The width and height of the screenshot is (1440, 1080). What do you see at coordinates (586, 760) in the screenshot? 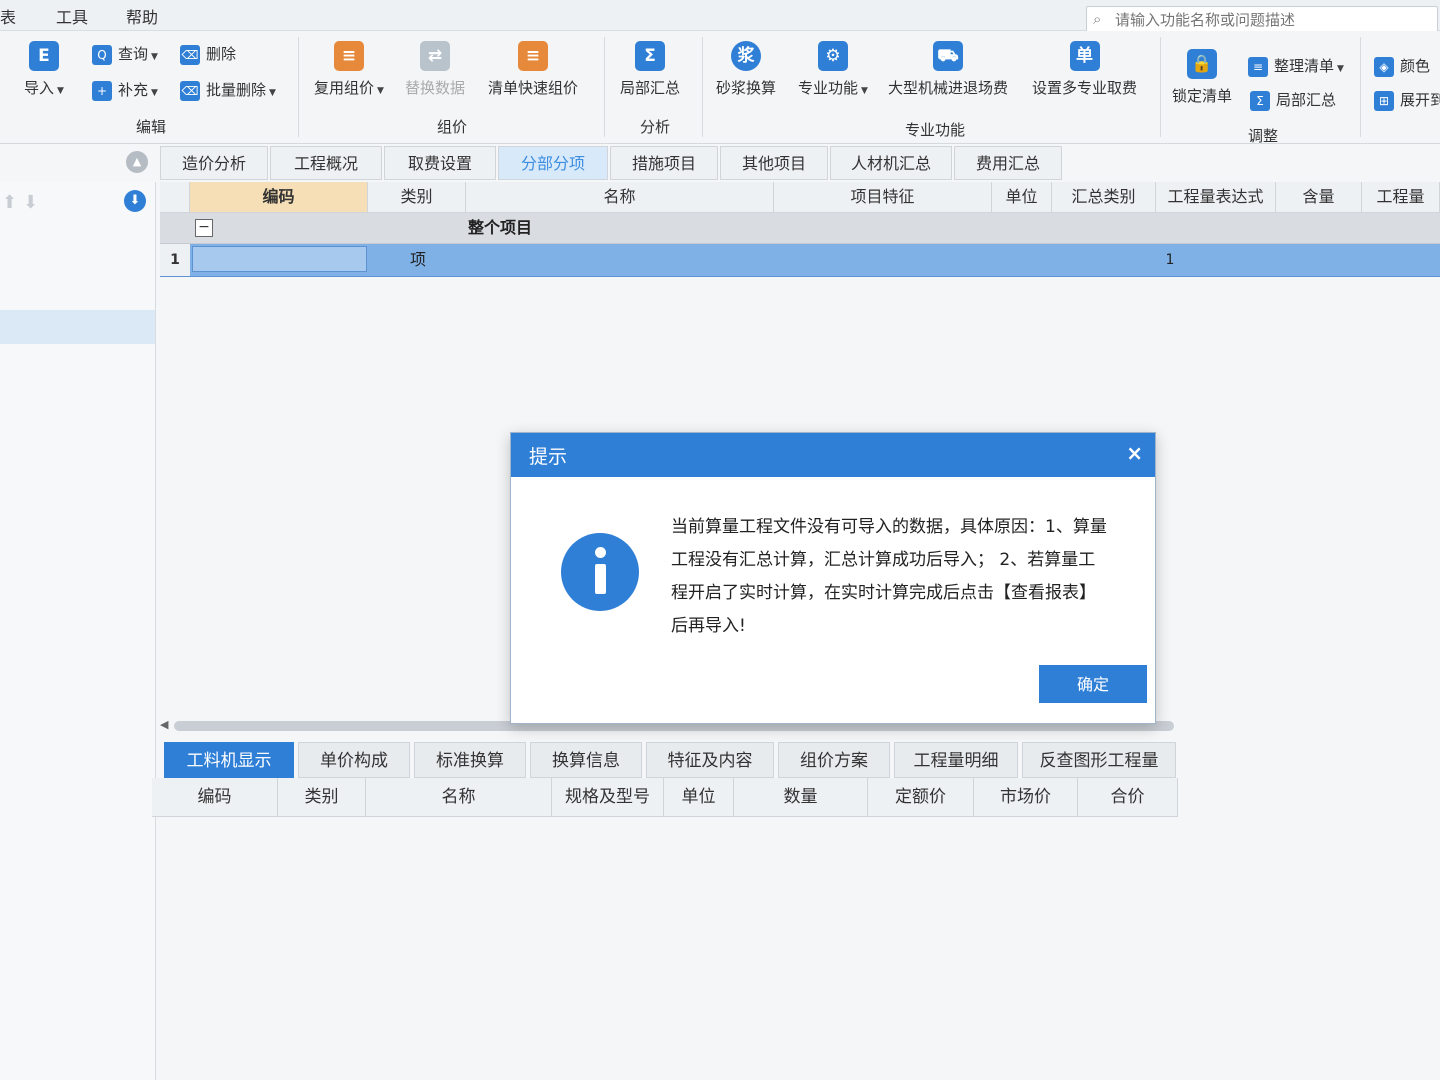
I see `btab-conversion-info: 换算信息` at bounding box center [586, 760].